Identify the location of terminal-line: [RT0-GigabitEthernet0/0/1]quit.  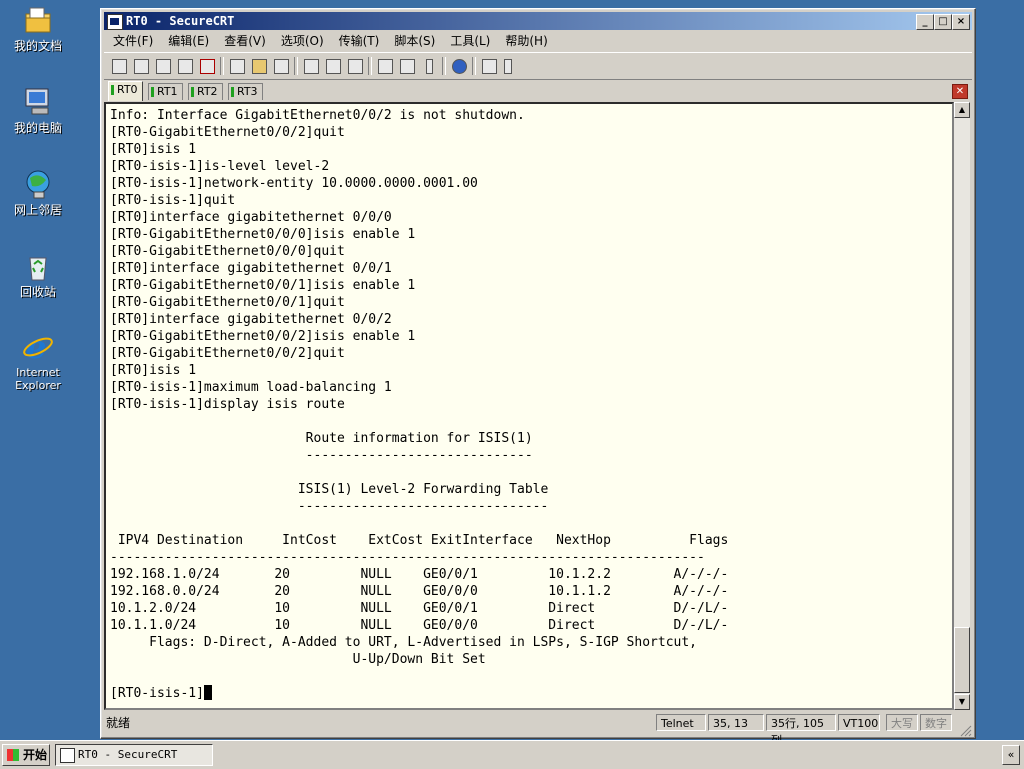
(227, 302).